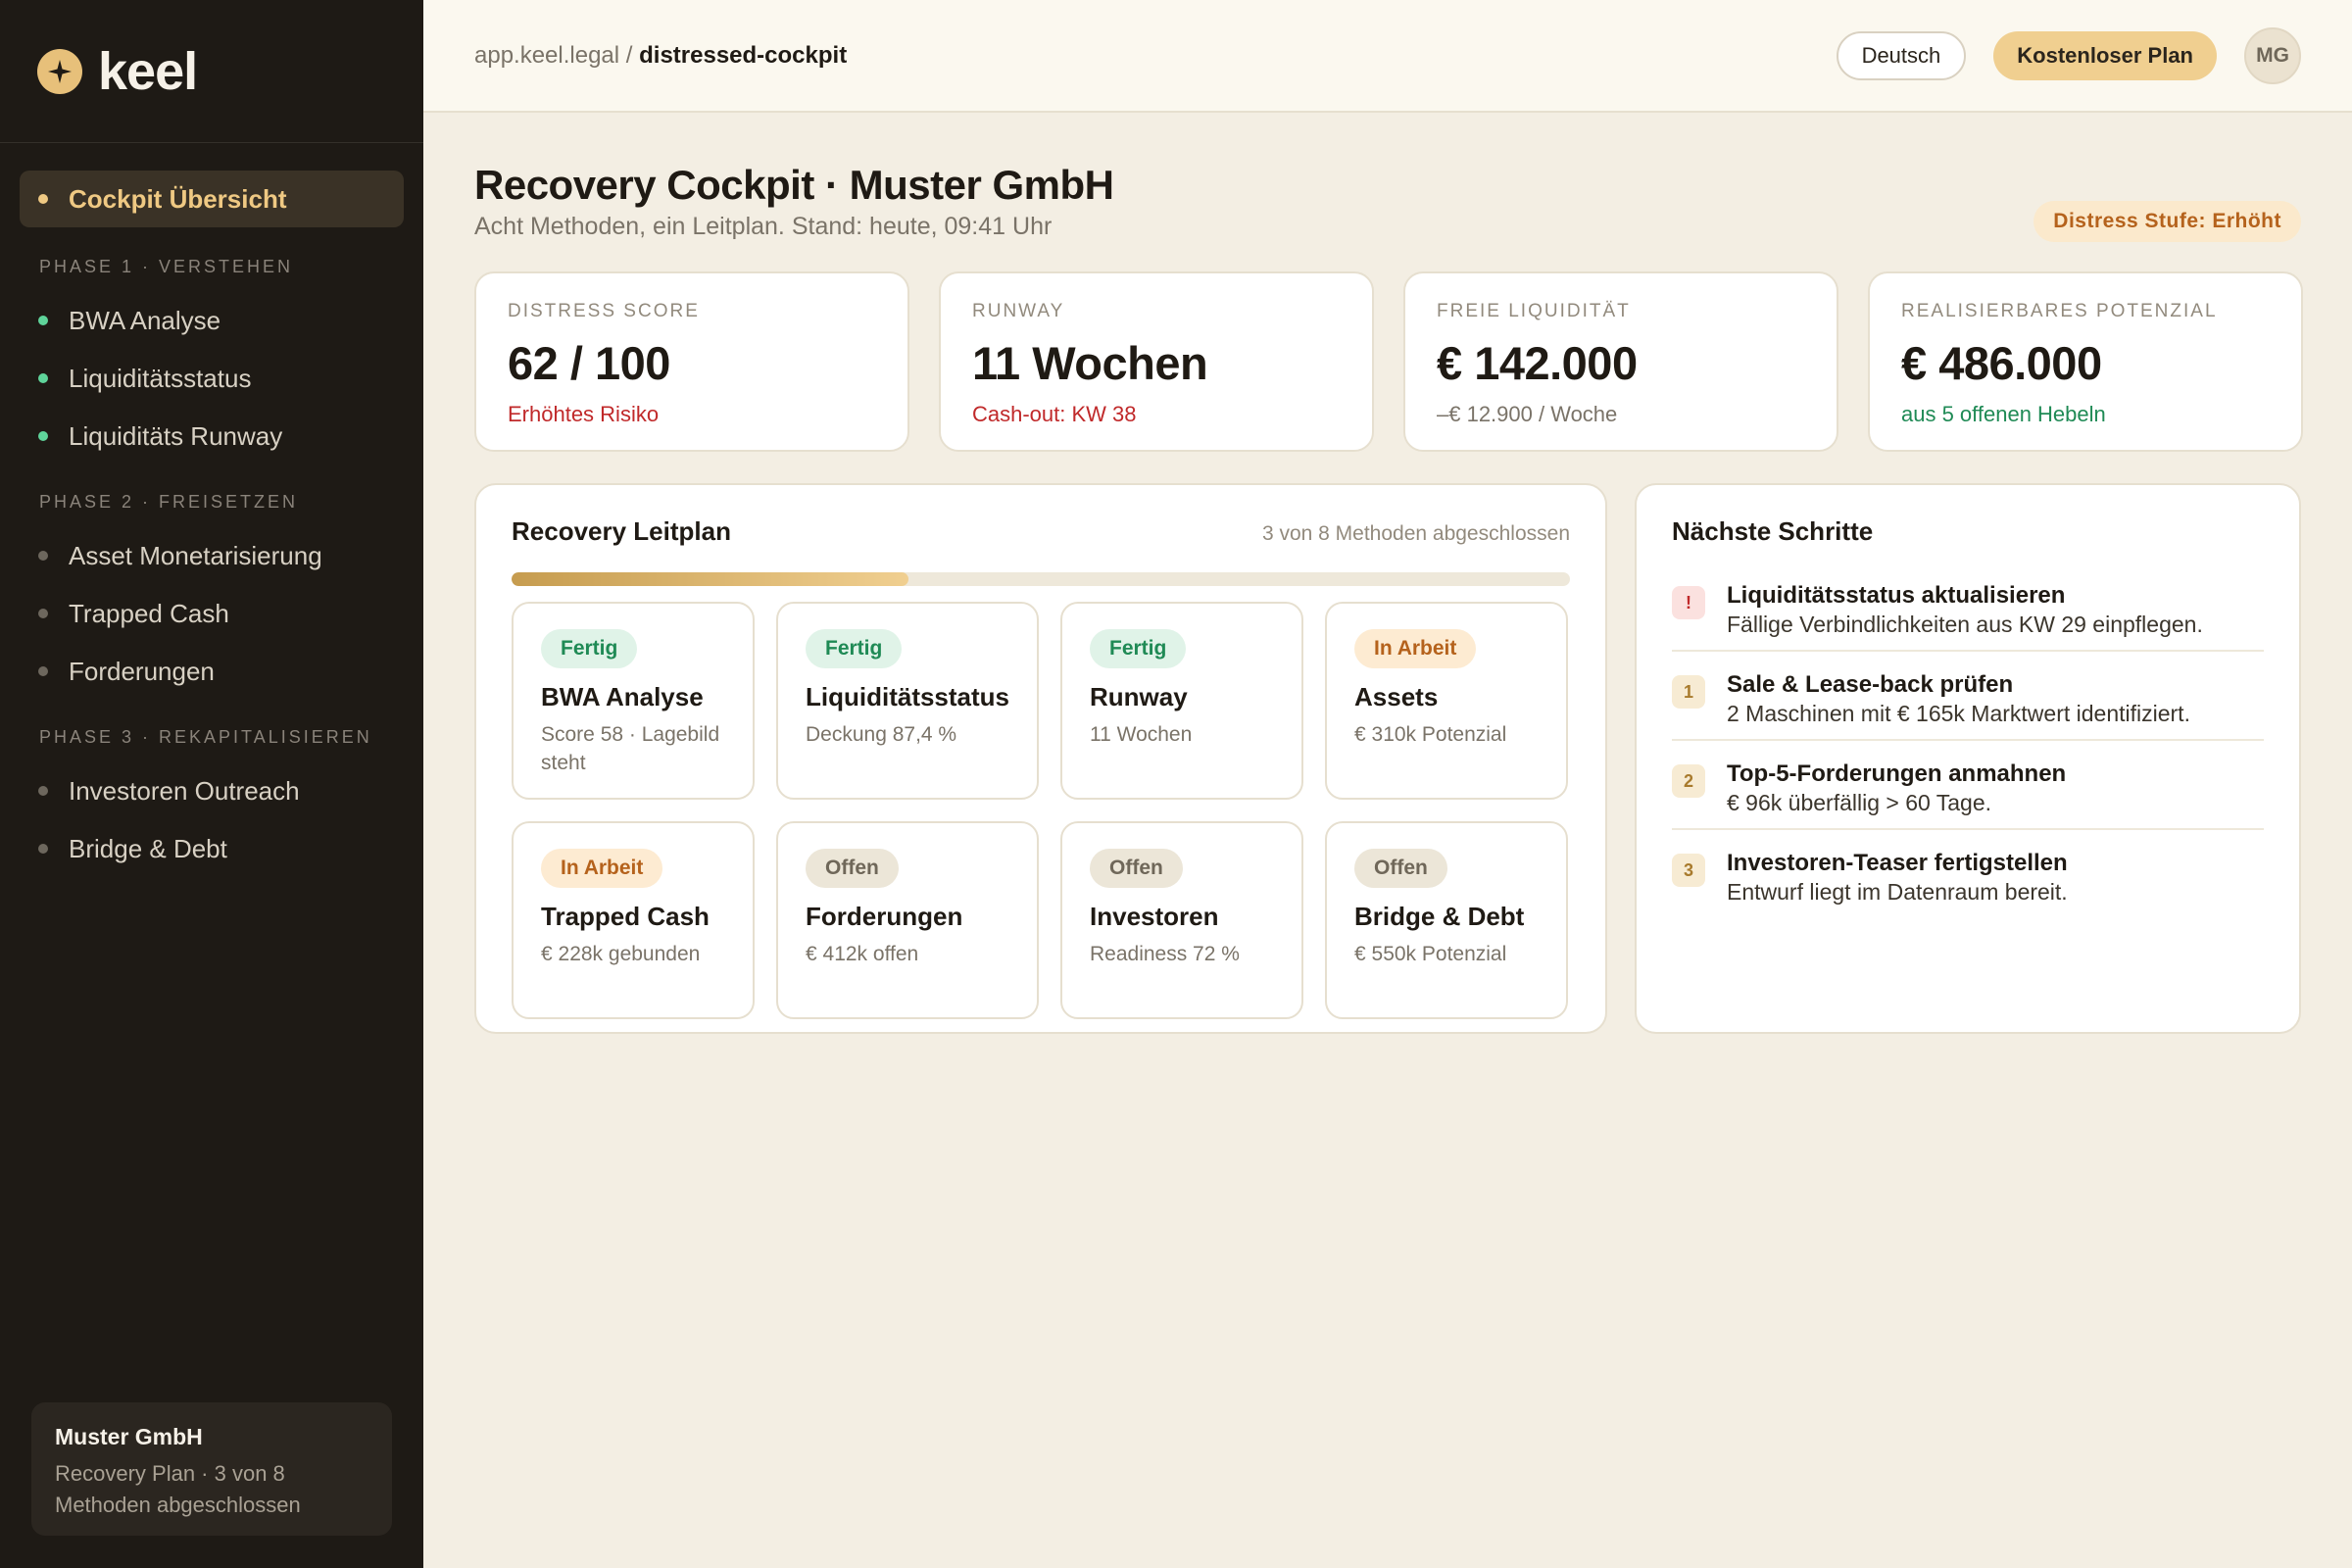  I want to click on nav-section-title: PHASE 2 · FREISETZEN, so click(169, 501).